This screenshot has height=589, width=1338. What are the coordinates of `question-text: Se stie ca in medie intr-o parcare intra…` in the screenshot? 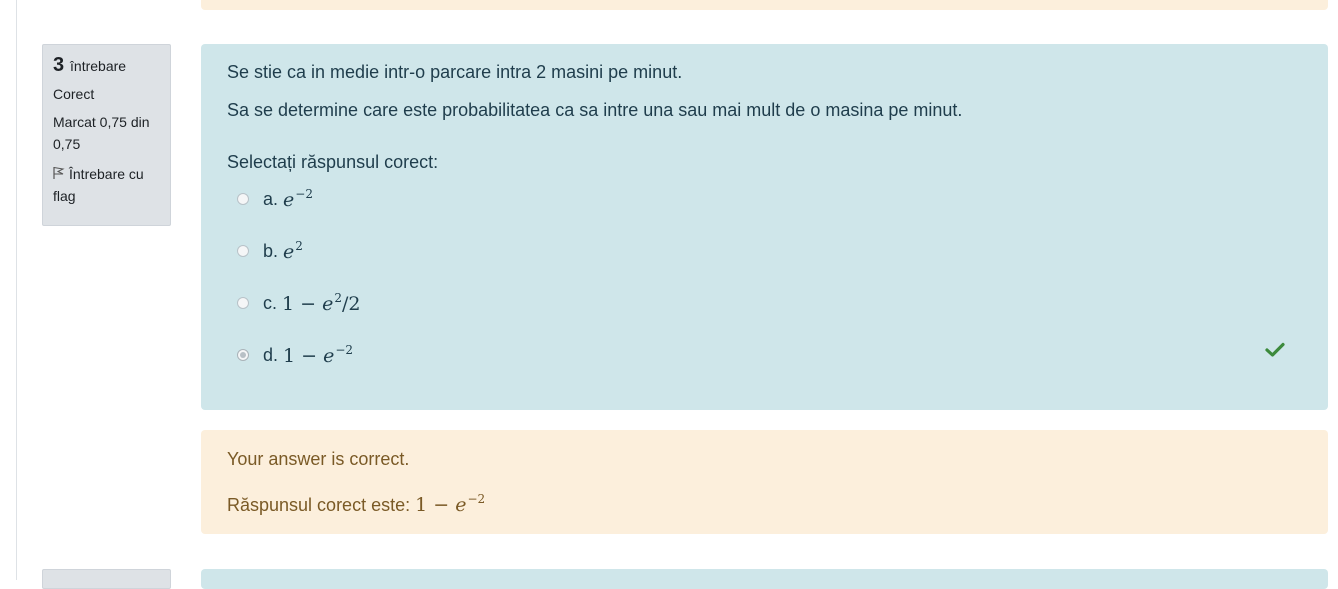 It's located at (764, 91).